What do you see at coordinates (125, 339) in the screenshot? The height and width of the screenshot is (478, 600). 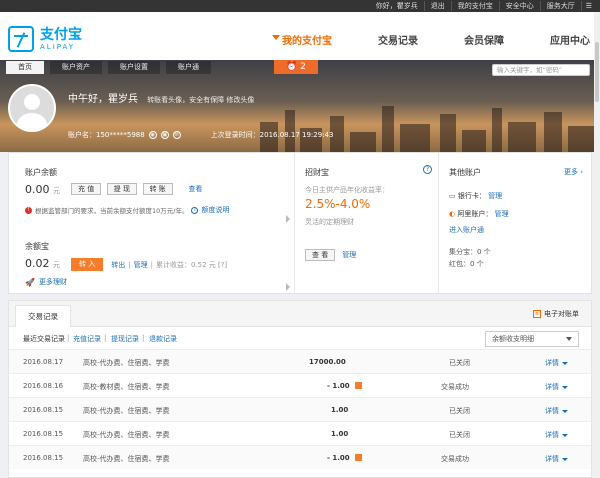 I see `filter-withdraw: 提现记录` at bounding box center [125, 339].